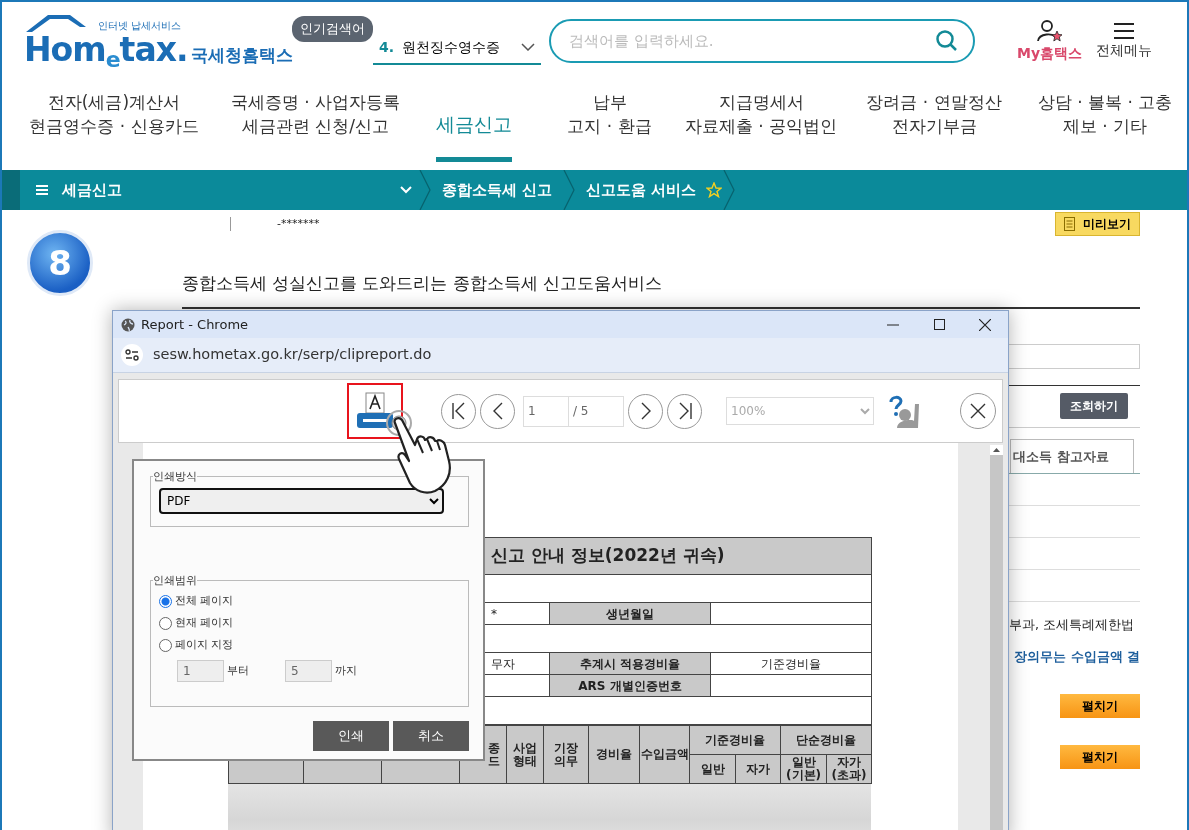 This screenshot has height=830, width=1189. I want to click on print-method-select: PDF, so click(301, 501).